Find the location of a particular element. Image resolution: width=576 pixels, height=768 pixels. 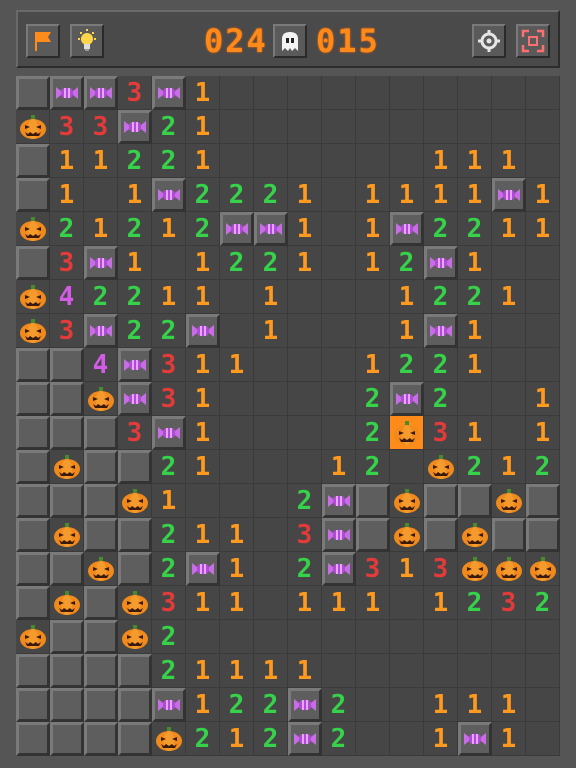

settings-button is located at coordinates (489, 41).